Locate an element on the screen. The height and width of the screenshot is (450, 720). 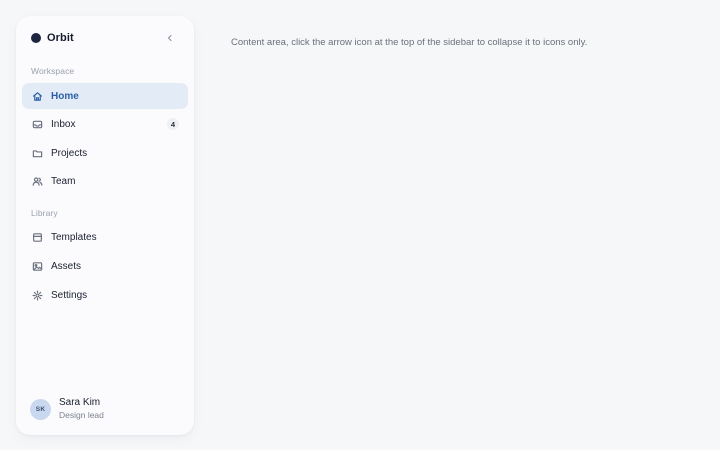
sidebar-item-label: Assets is located at coordinates (66, 266).